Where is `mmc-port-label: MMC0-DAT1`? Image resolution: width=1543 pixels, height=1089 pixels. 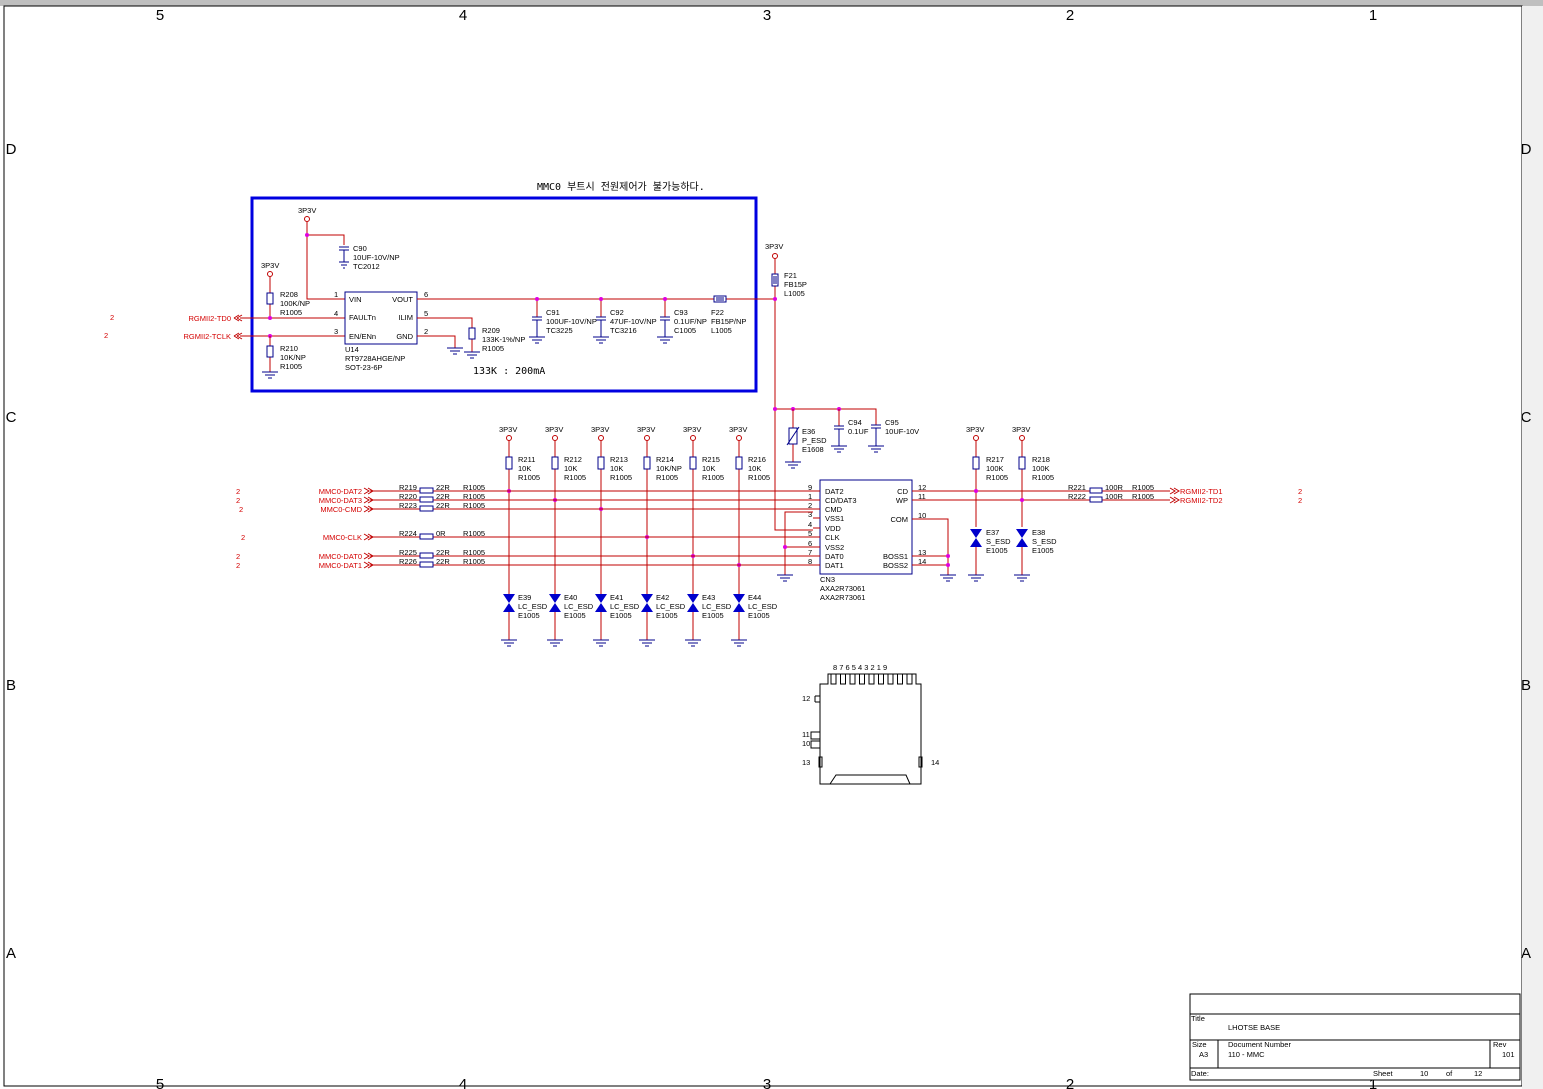
mmc-port-label: MMC0-DAT1 is located at coordinates (340, 565).